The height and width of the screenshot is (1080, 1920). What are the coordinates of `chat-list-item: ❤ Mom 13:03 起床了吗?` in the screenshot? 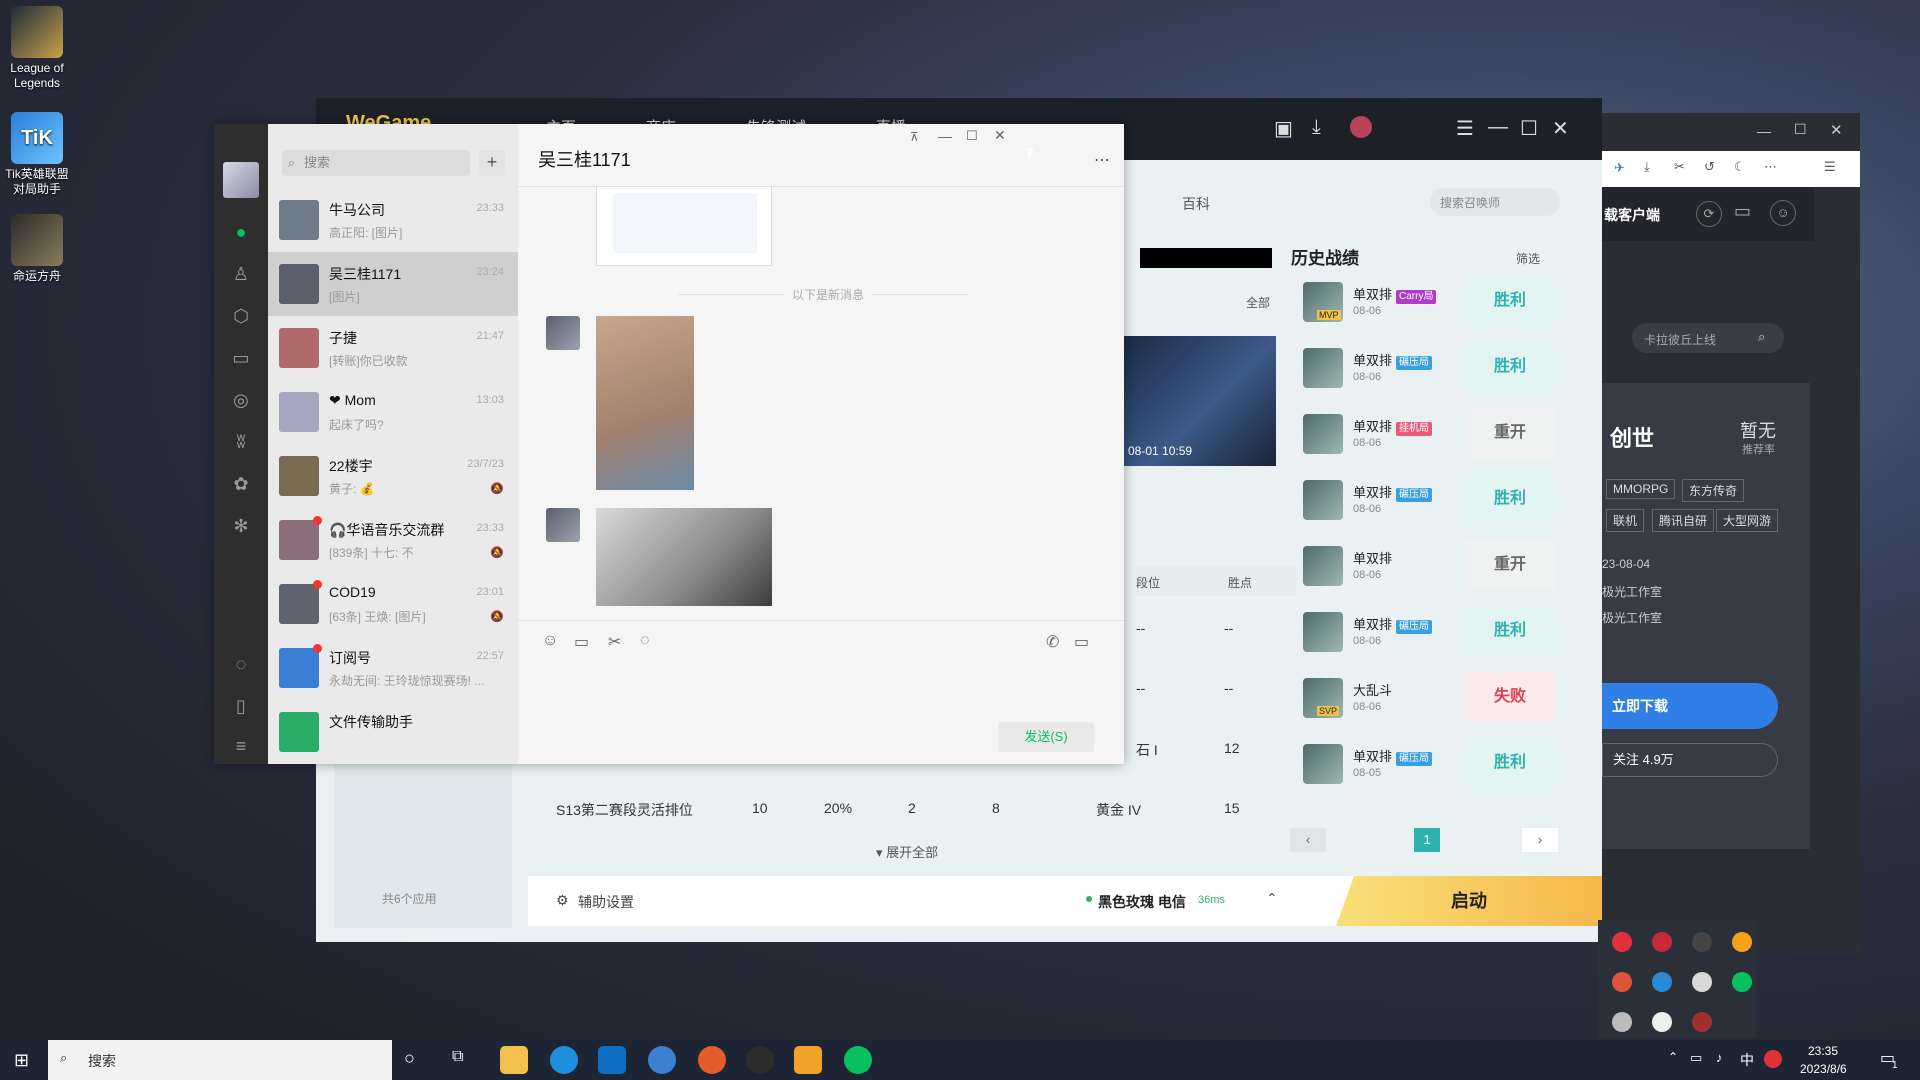 It's located at (393, 412).